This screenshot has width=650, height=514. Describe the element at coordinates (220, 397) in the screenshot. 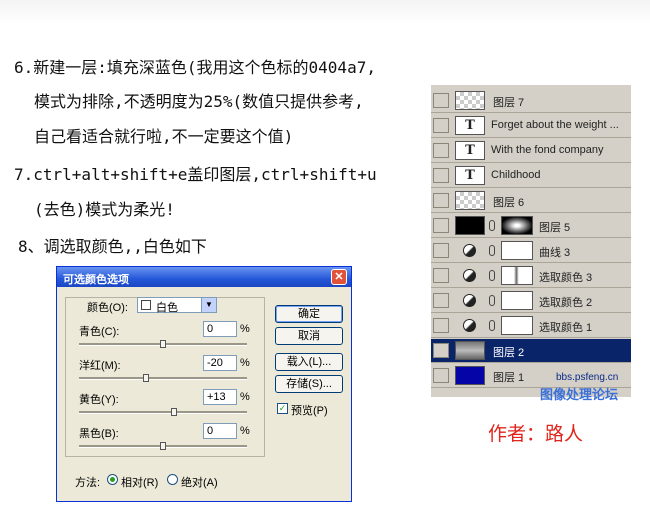

I see `yellow-input: +13` at that location.